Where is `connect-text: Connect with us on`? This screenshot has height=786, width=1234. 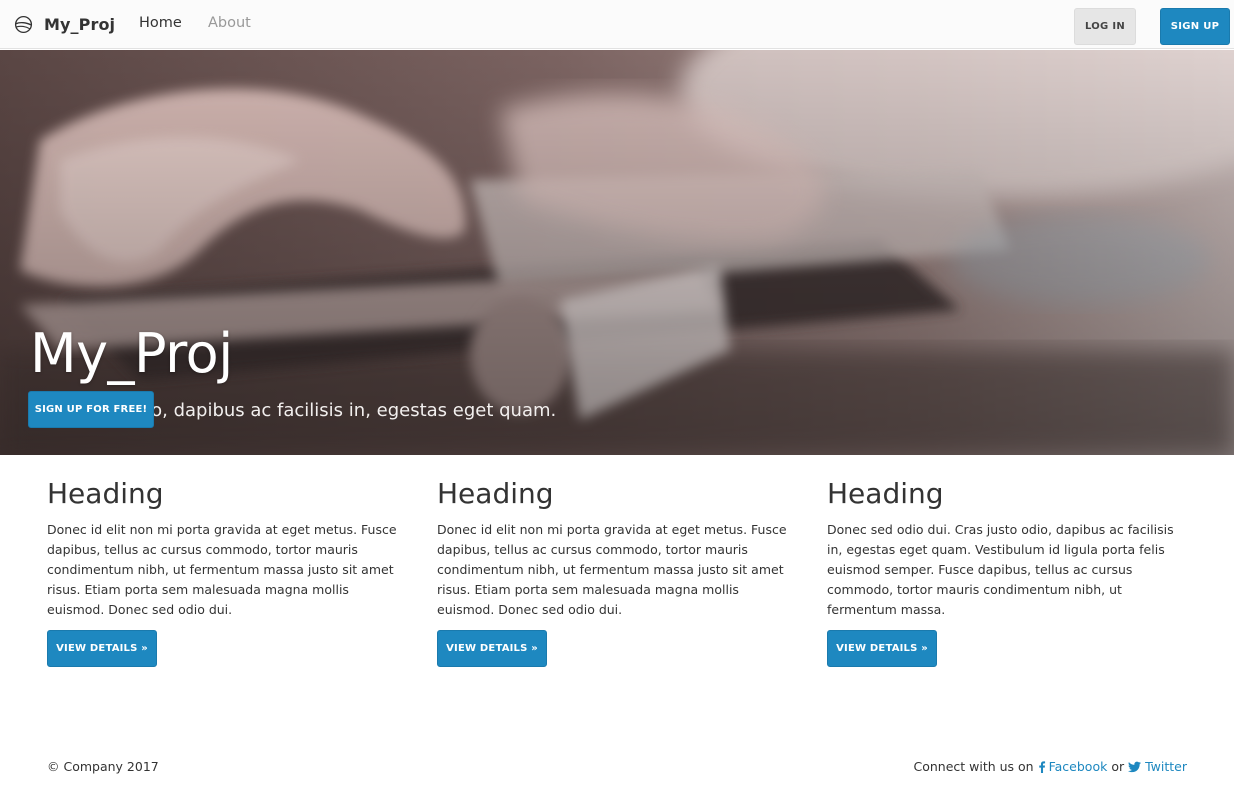
connect-text: Connect with us on is located at coordinates (973, 766).